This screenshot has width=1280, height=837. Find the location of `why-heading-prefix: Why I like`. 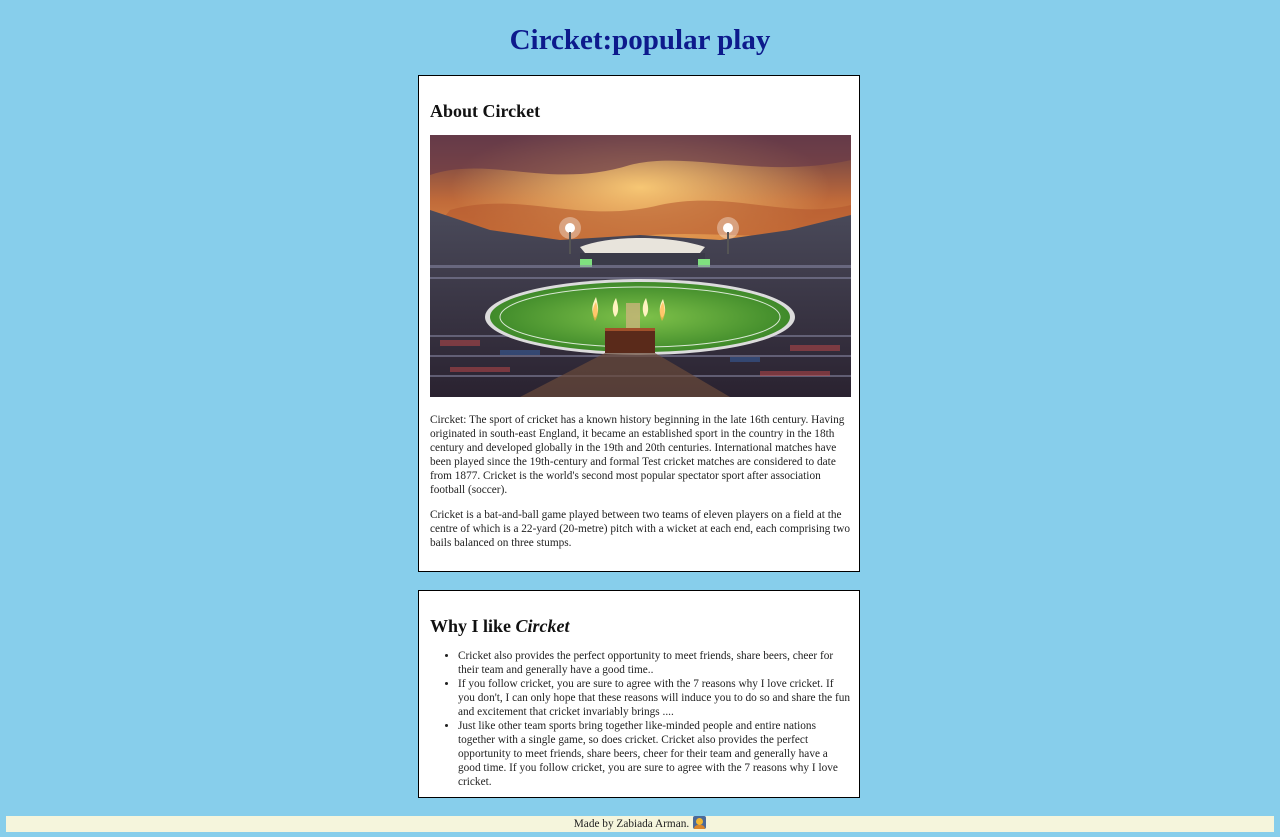

why-heading-prefix: Why I like is located at coordinates (473, 626).